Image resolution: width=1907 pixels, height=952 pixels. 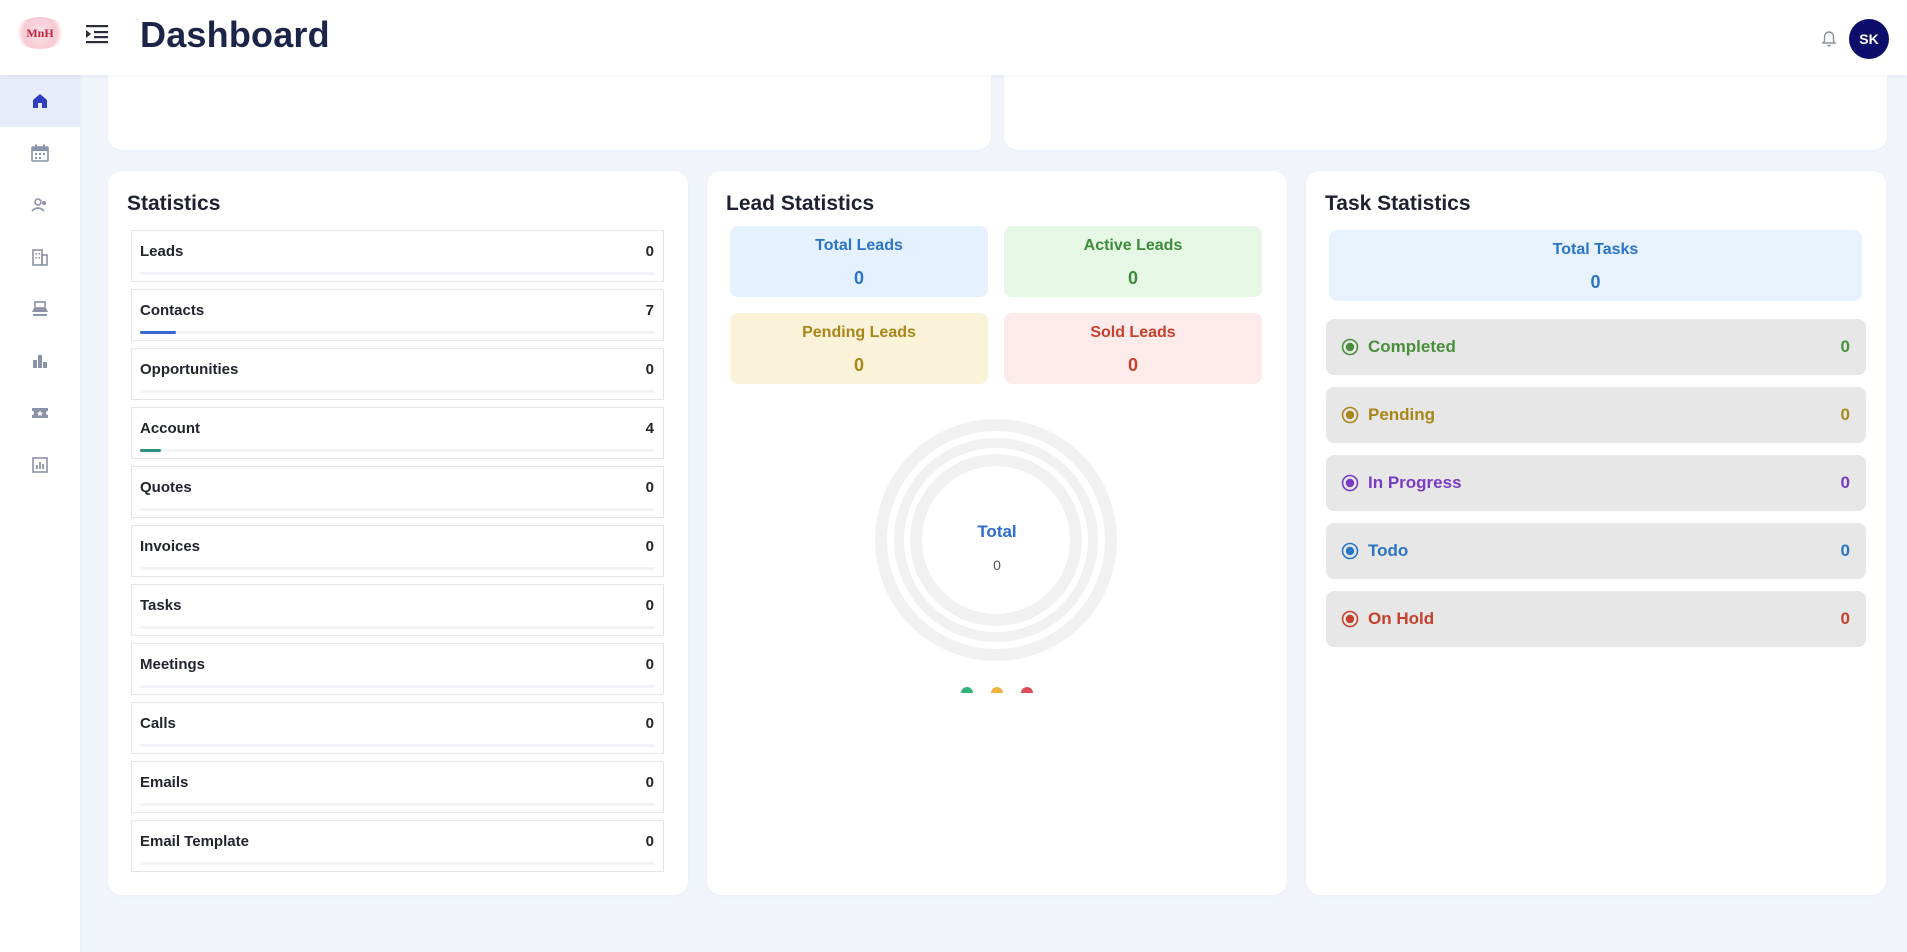 I want to click on sidebar-item-contacts, so click(x=40, y=205).